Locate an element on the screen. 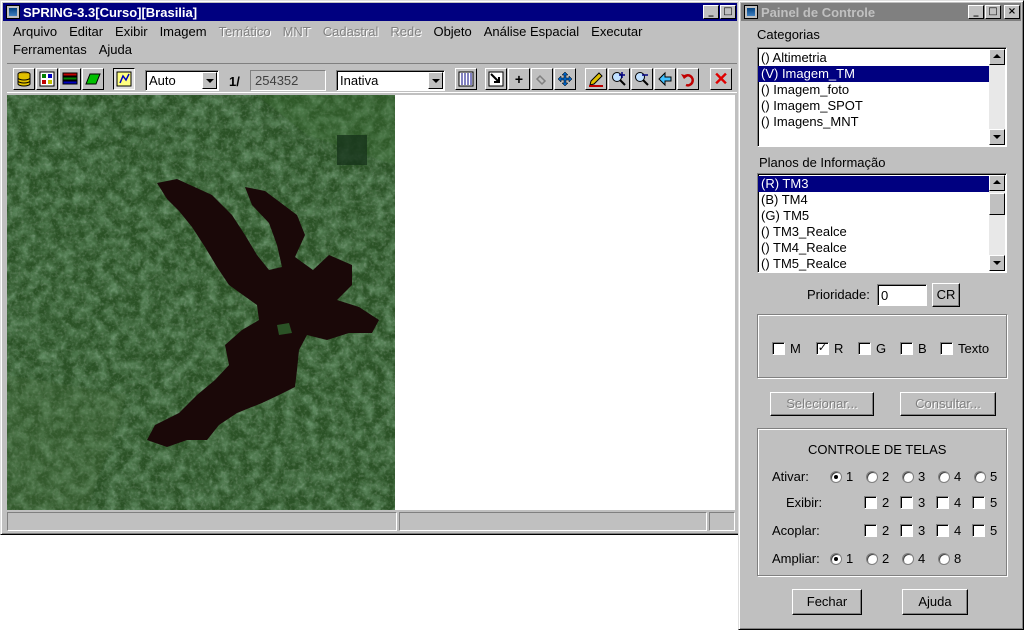  cancel-button: ✕ is located at coordinates (721, 79).